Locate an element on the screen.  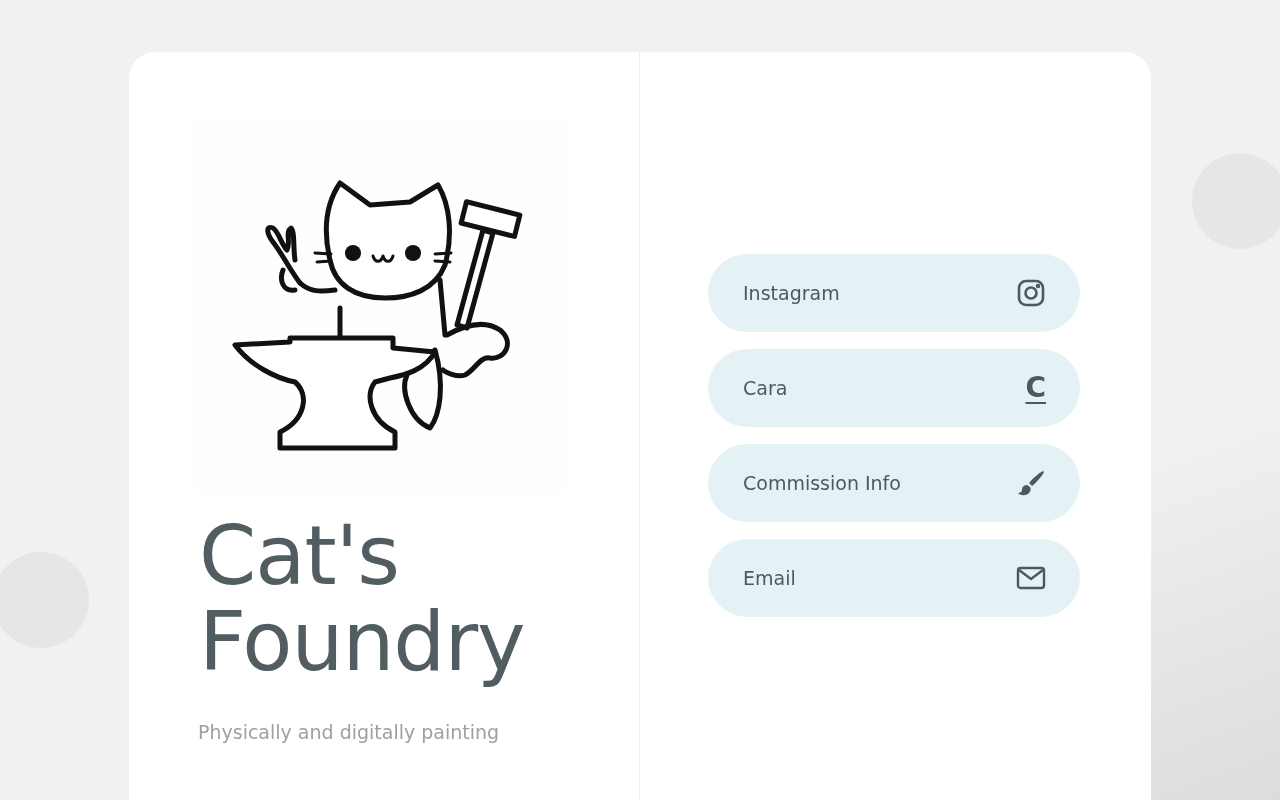
letter-icon: C is located at coordinates (1035, 388).